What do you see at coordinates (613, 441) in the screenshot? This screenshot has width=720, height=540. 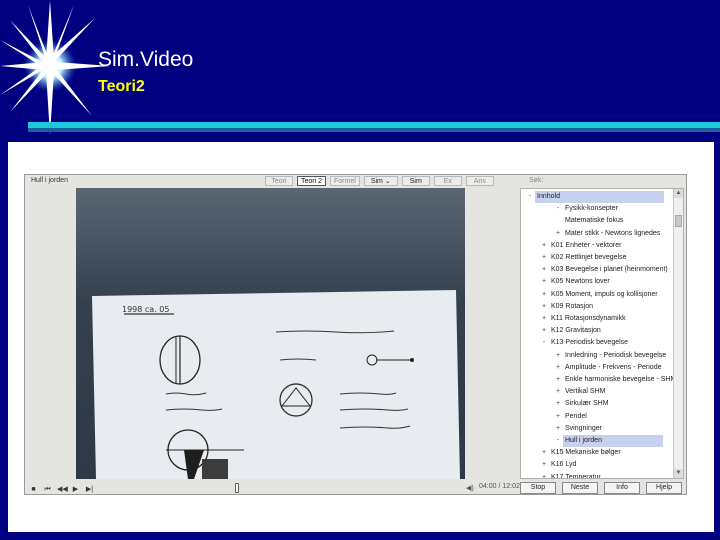 I see `tree-item-label: Hull i jorden` at bounding box center [613, 441].